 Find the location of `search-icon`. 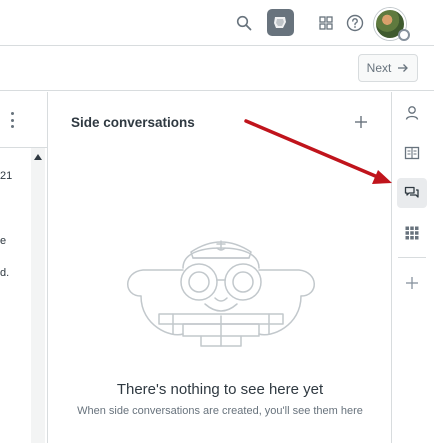

search-icon is located at coordinates (244, 23).